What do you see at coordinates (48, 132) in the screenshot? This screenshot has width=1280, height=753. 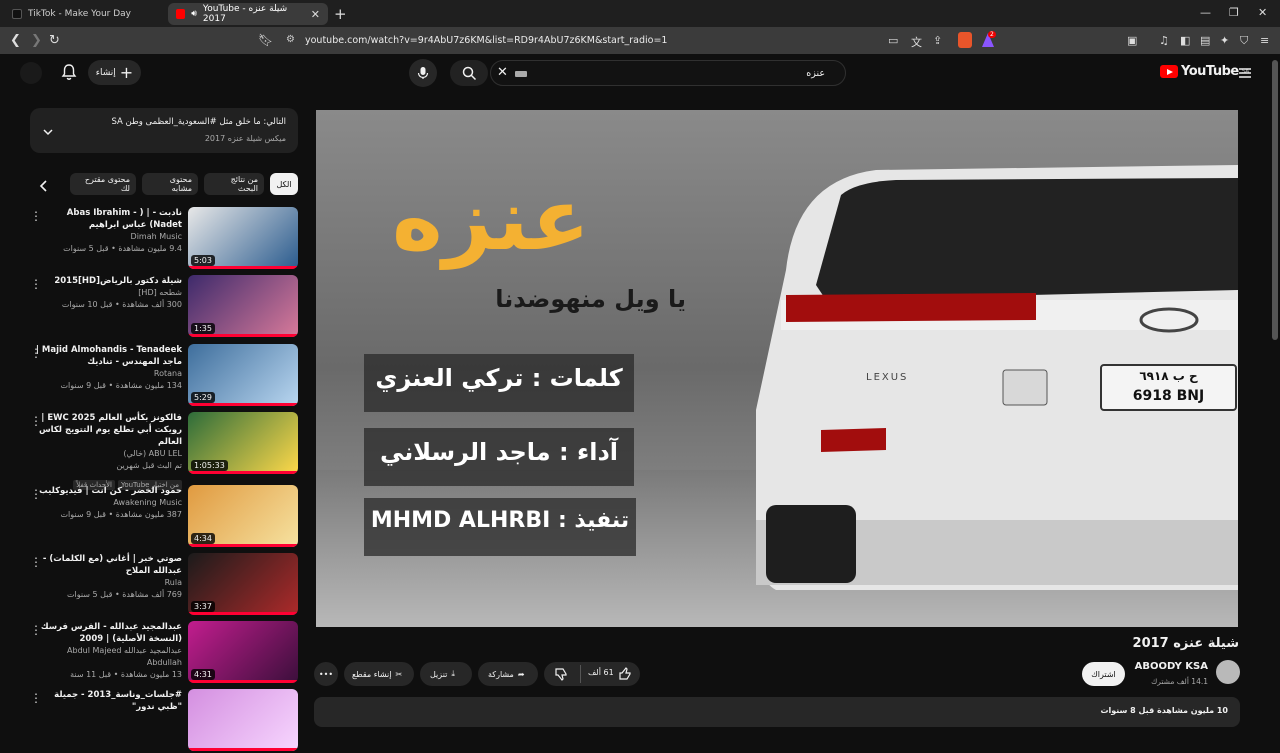 I see `expand-chevron-icon` at bounding box center [48, 132].